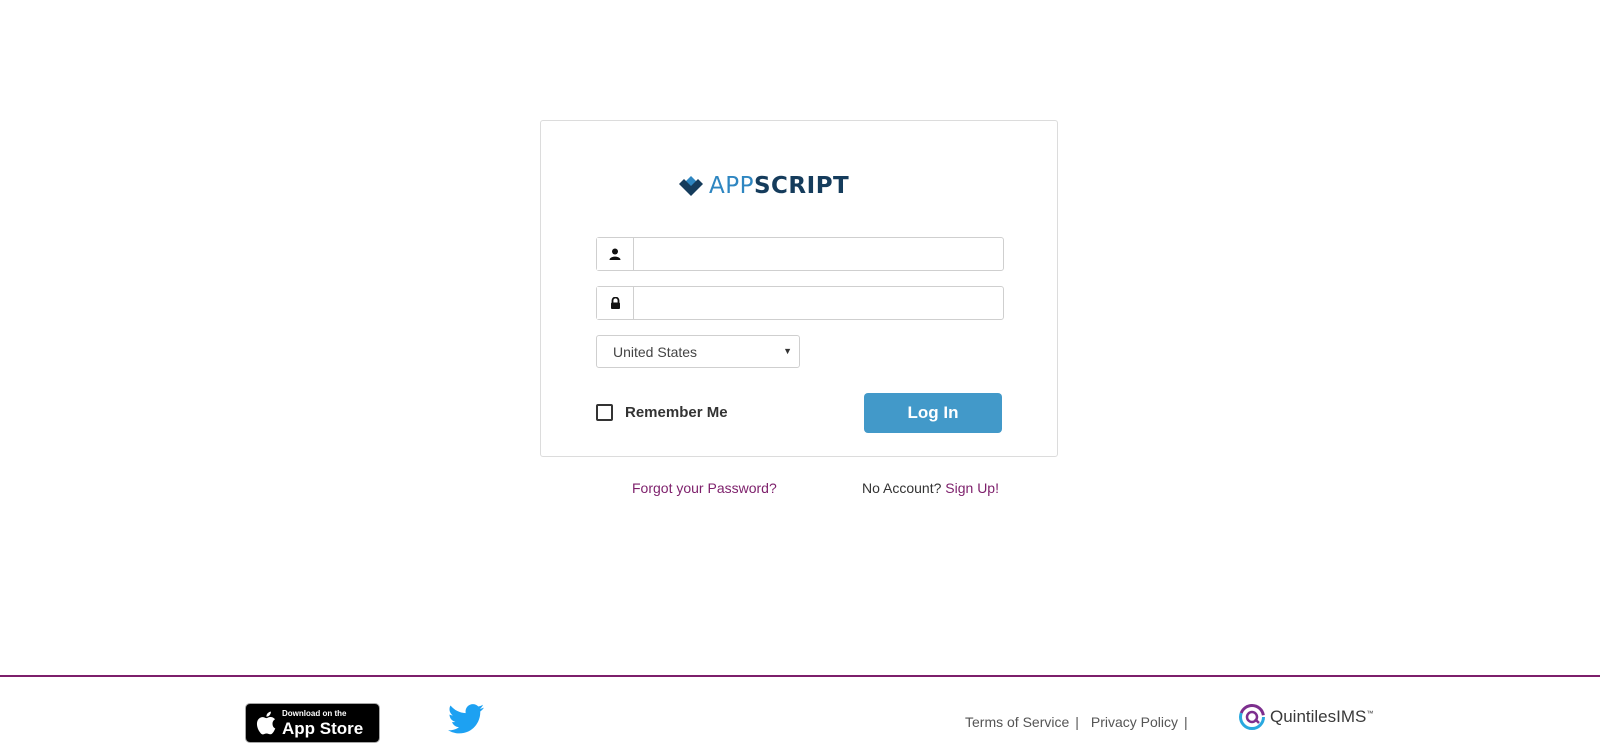 The image size is (1600, 755). What do you see at coordinates (1318, 716) in the screenshot?
I see `quintiles-text: QuintilesIMS` at bounding box center [1318, 716].